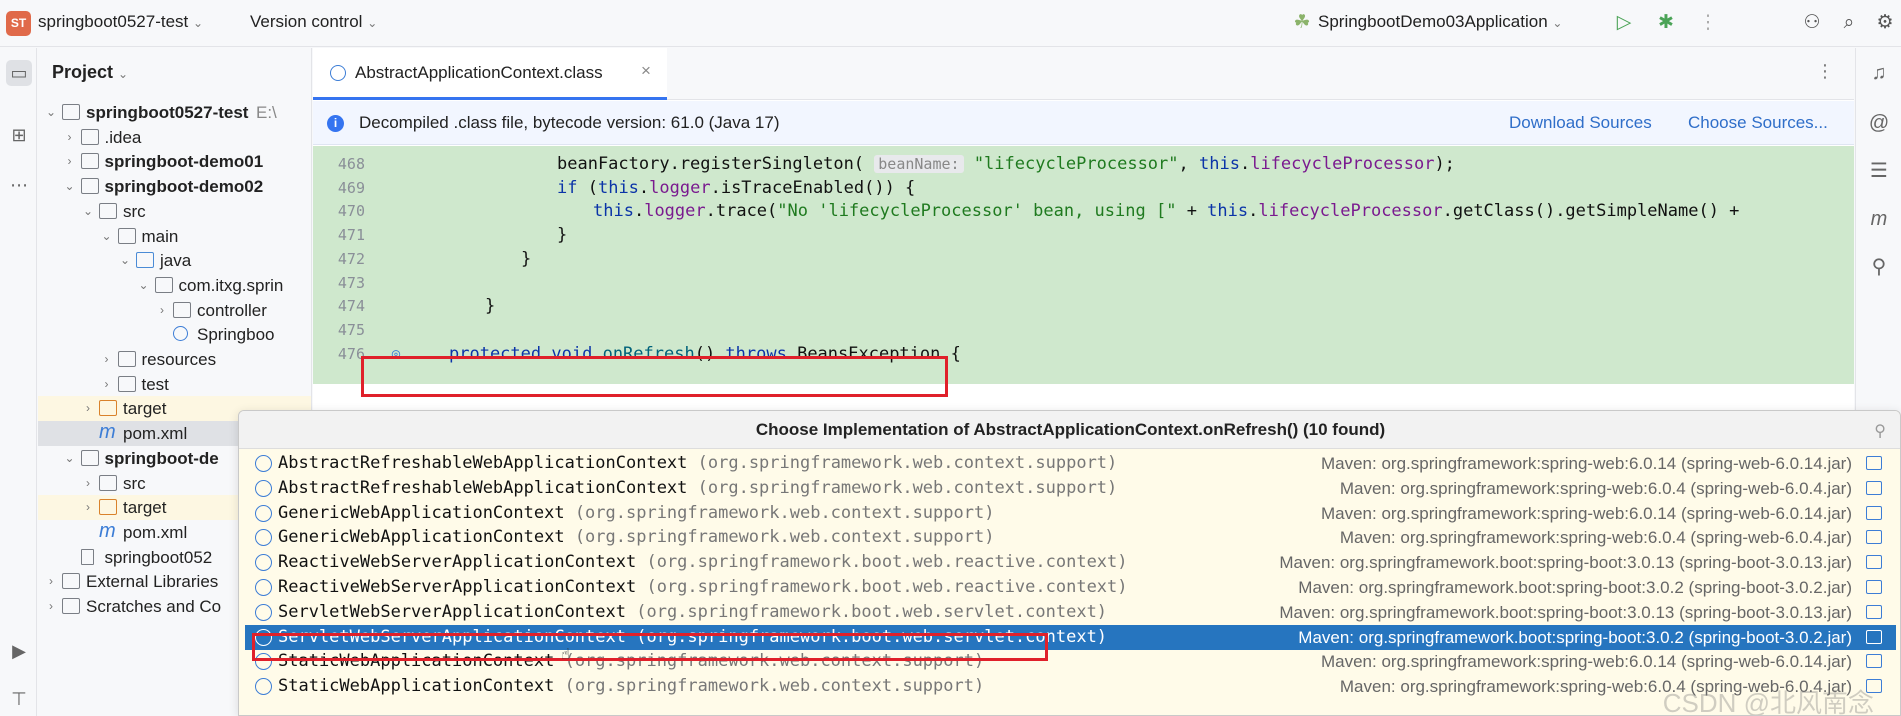 The image size is (1901, 716). What do you see at coordinates (174, 285) in the screenshot?
I see `tree-item: ⌄ com.itxg.sprin` at bounding box center [174, 285].